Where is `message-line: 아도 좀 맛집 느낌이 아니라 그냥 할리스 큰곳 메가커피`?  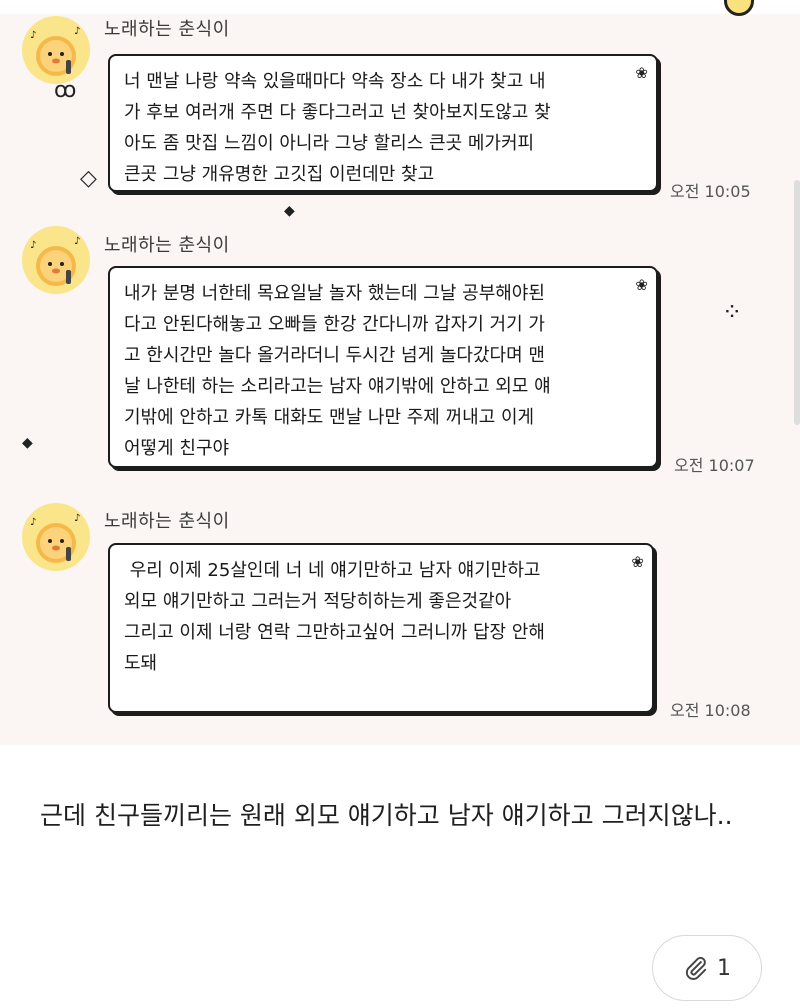 message-line: 아도 좀 맛집 느낌이 아니라 그냥 할리스 큰곳 메가커피 is located at coordinates (329, 143).